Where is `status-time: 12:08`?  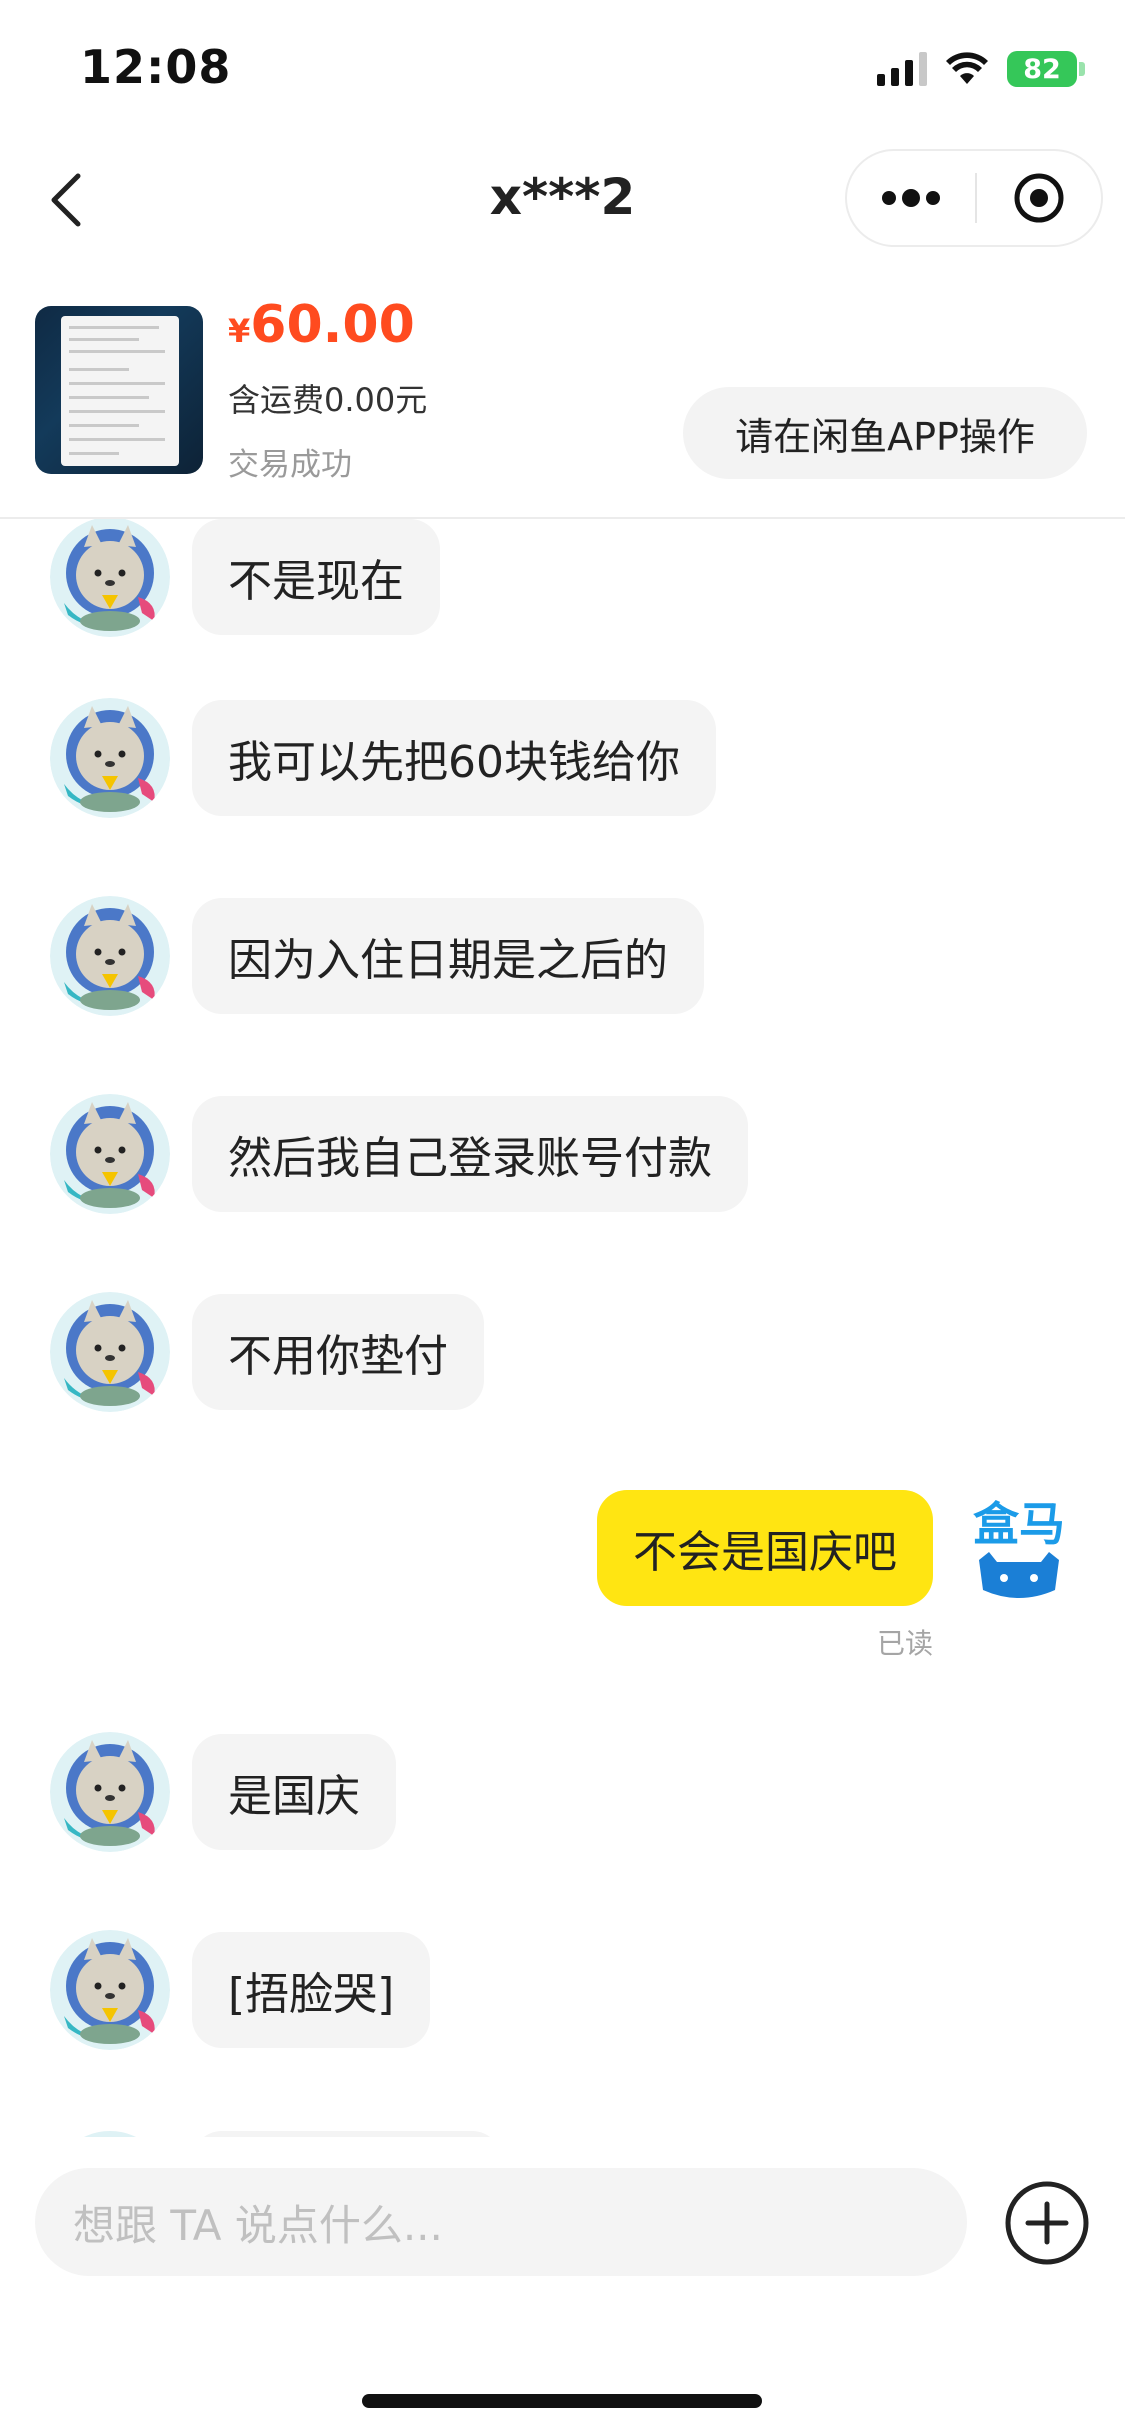
status-time: 12:08 is located at coordinates (156, 67).